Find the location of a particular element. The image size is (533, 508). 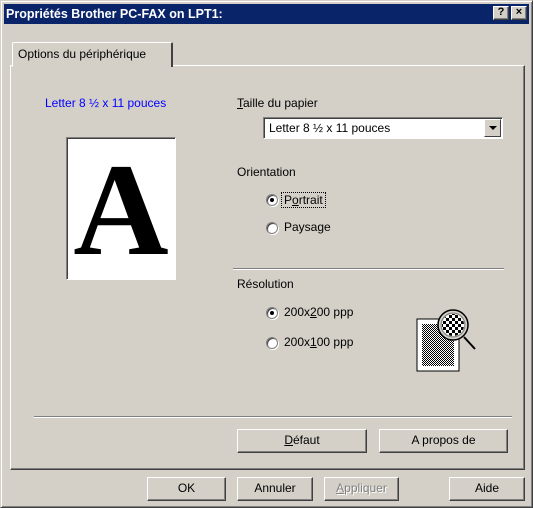

ok-button: OK is located at coordinates (186, 489).